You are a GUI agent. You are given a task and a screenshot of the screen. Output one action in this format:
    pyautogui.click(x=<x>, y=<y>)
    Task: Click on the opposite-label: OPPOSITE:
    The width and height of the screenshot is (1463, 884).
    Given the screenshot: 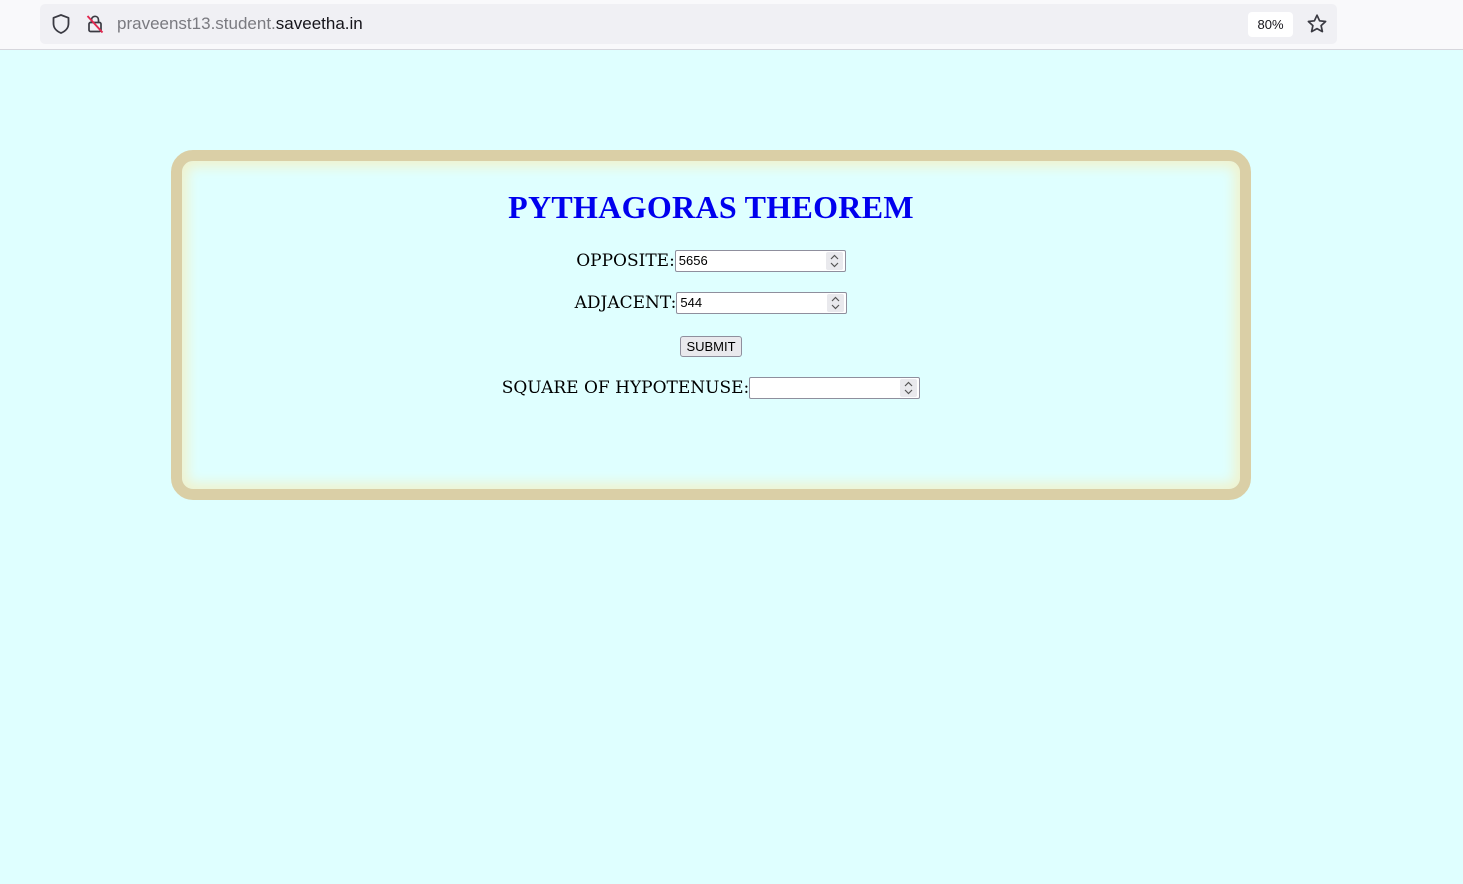 What is the action you would take?
    pyautogui.click(x=625, y=261)
    